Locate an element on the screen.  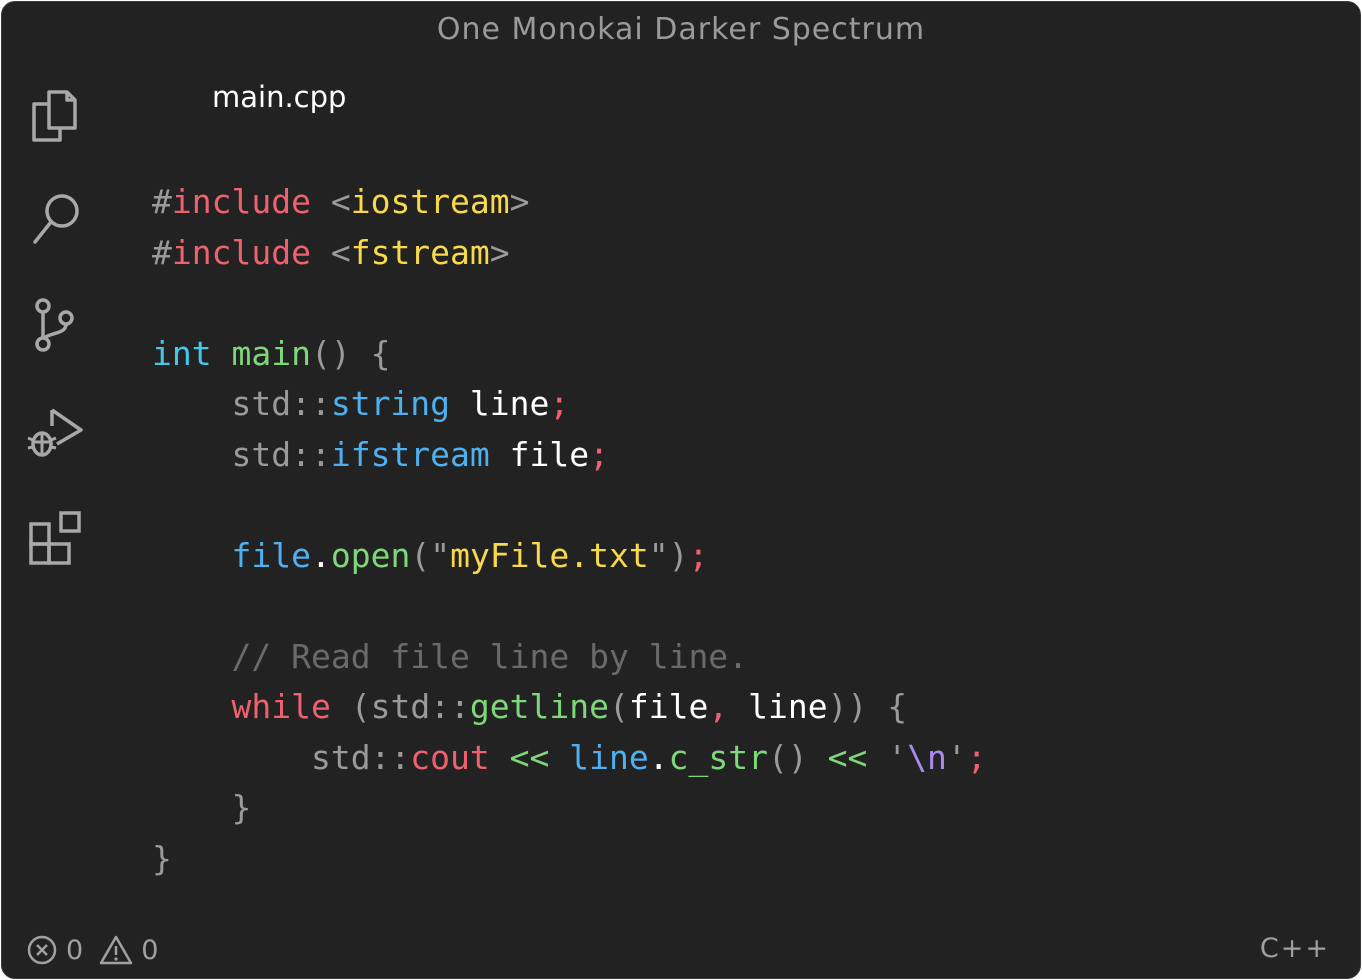
code-line: #include <iostream> is located at coordinates (569, 202).